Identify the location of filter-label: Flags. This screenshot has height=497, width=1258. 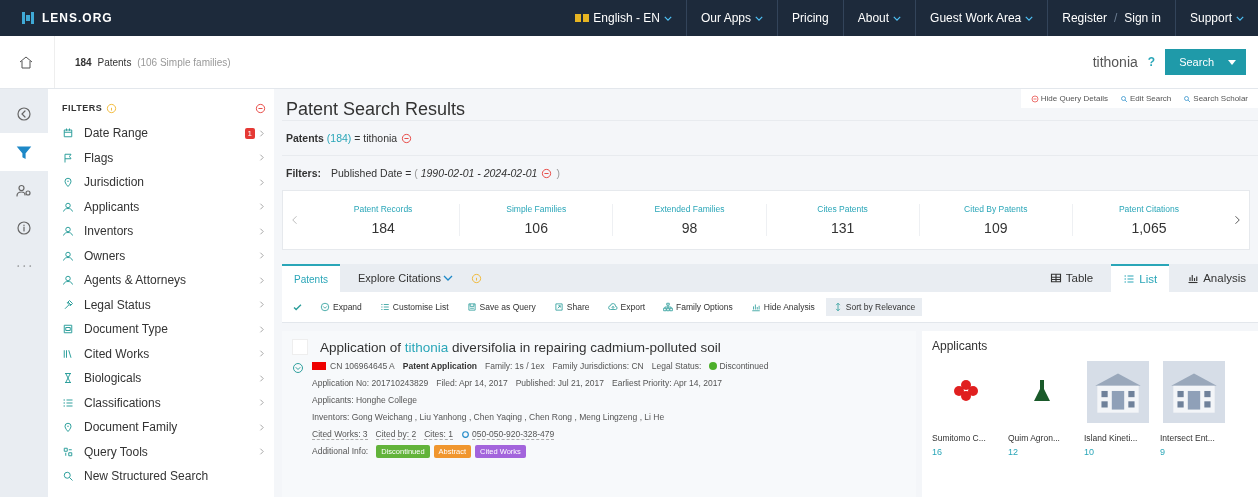
(99, 157).